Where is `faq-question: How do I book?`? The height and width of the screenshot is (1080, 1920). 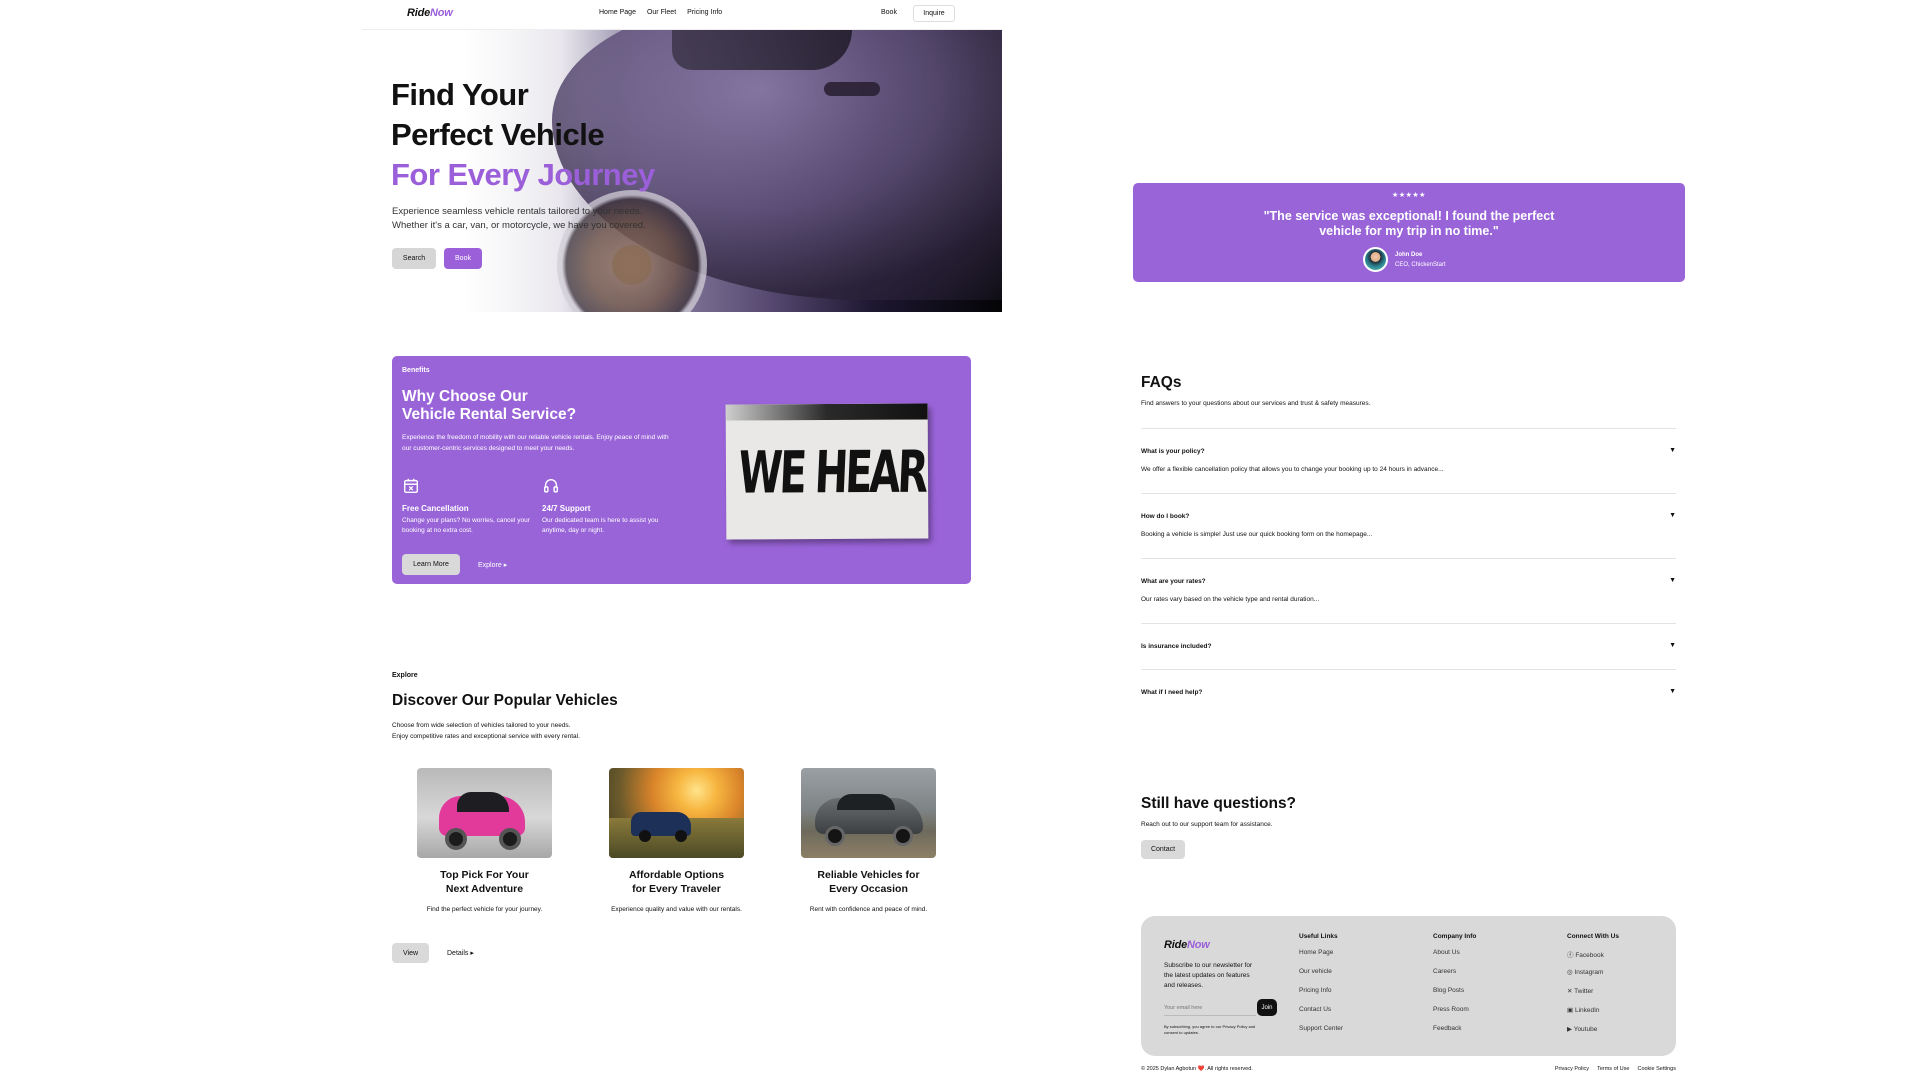 faq-question: How do I book? is located at coordinates (1165, 516).